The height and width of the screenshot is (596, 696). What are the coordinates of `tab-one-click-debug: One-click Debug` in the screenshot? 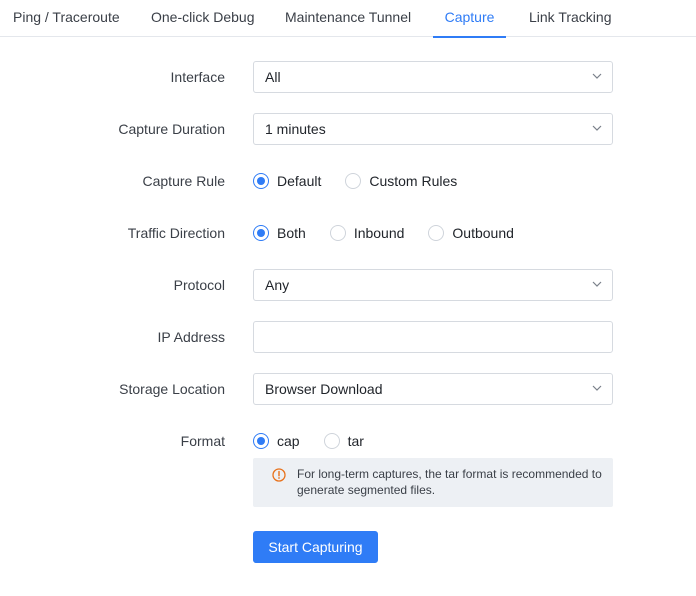 It's located at (203, 18).